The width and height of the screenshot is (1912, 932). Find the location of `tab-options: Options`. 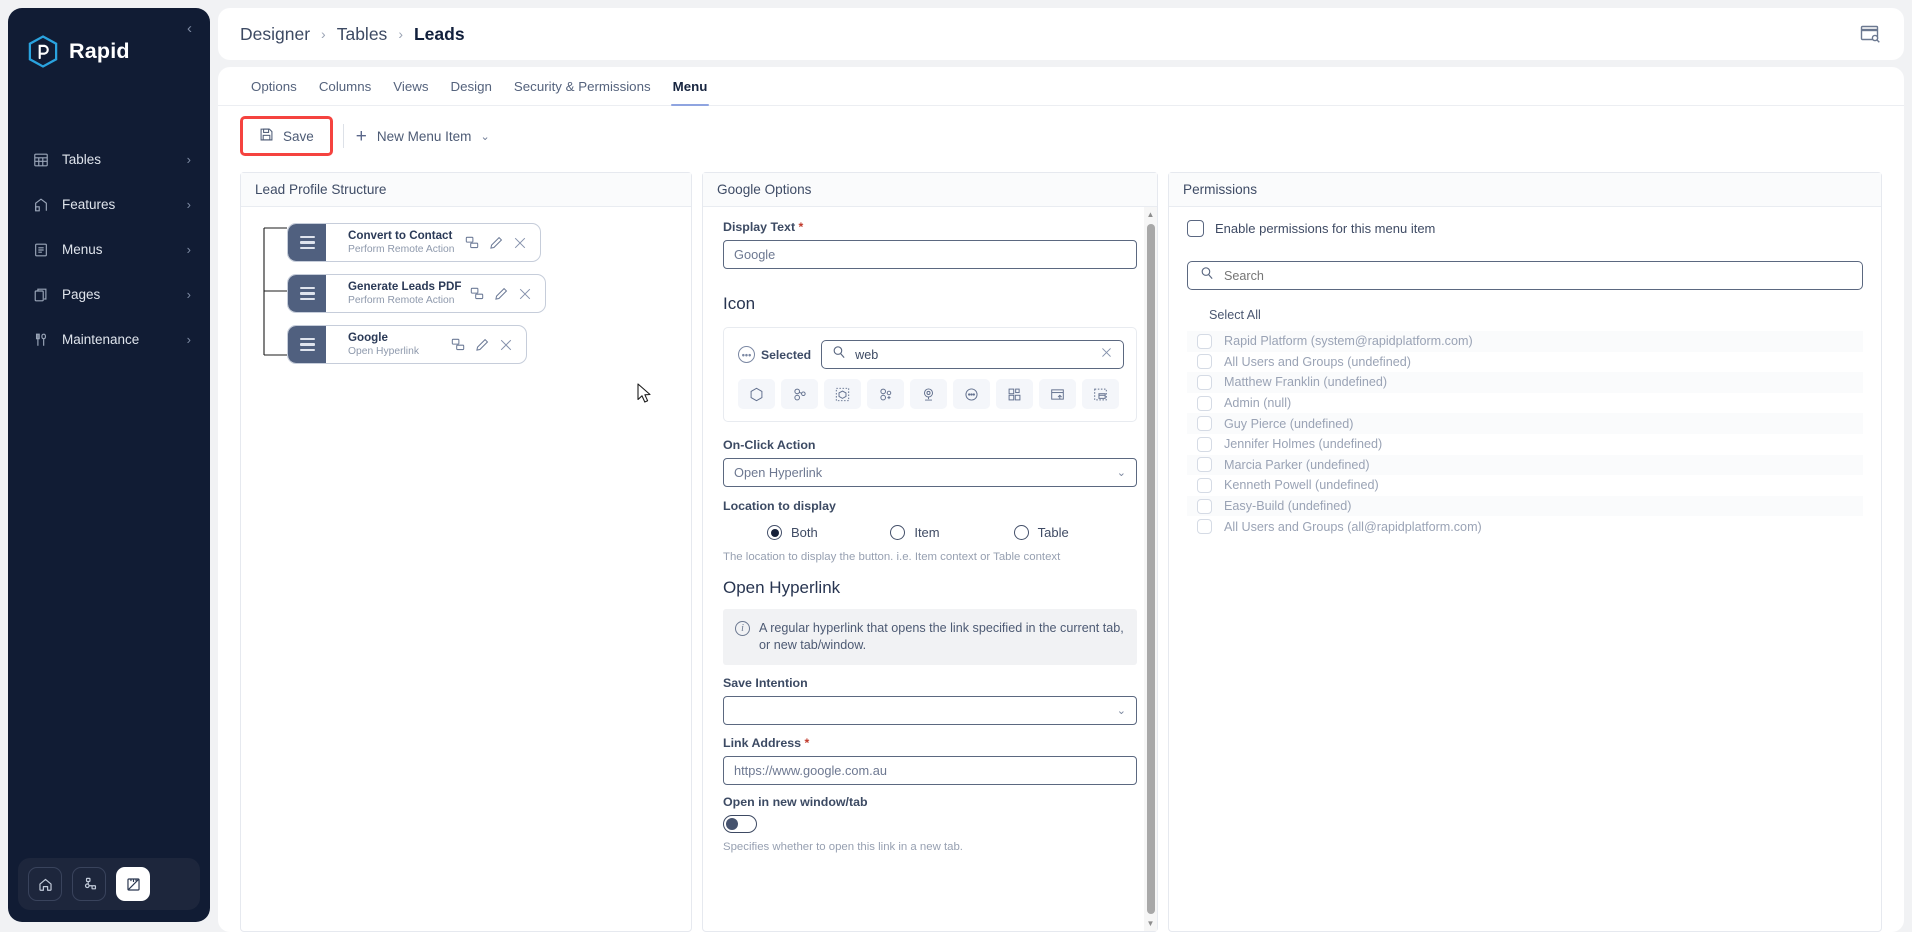

tab-options: Options is located at coordinates (274, 86).